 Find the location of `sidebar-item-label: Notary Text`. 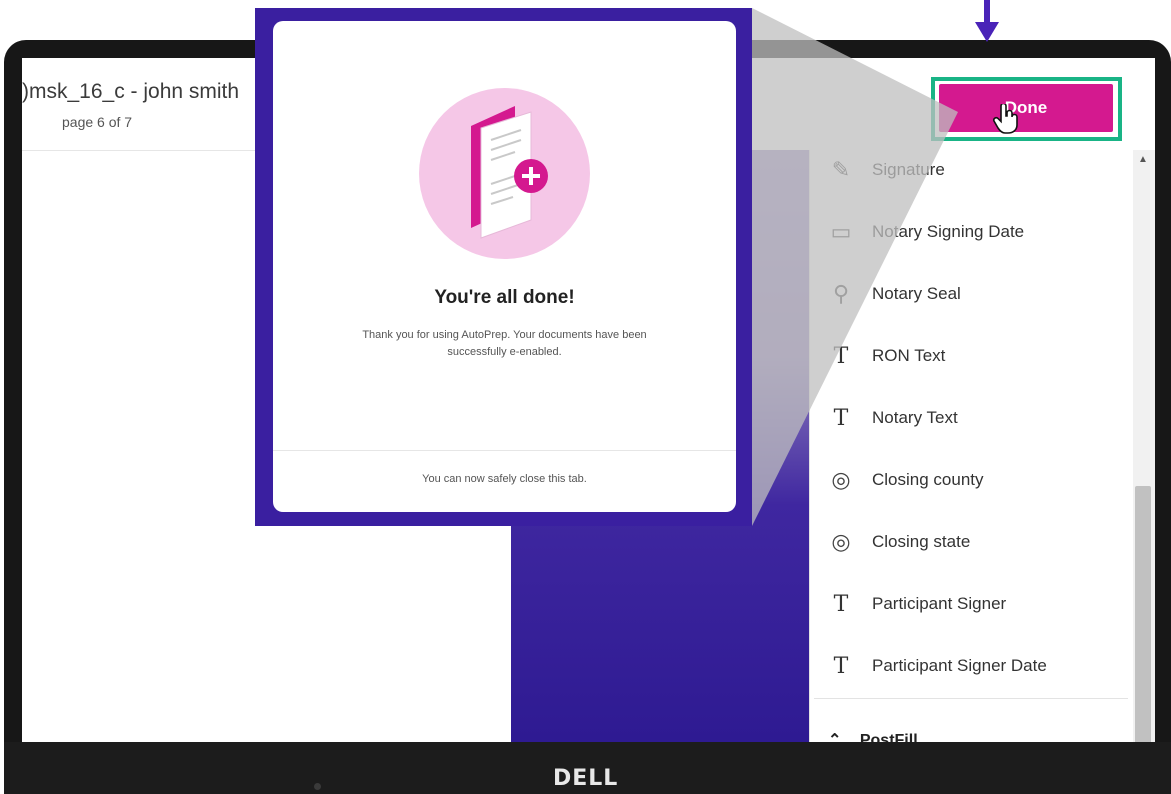

sidebar-item-label: Notary Text is located at coordinates (915, 417).